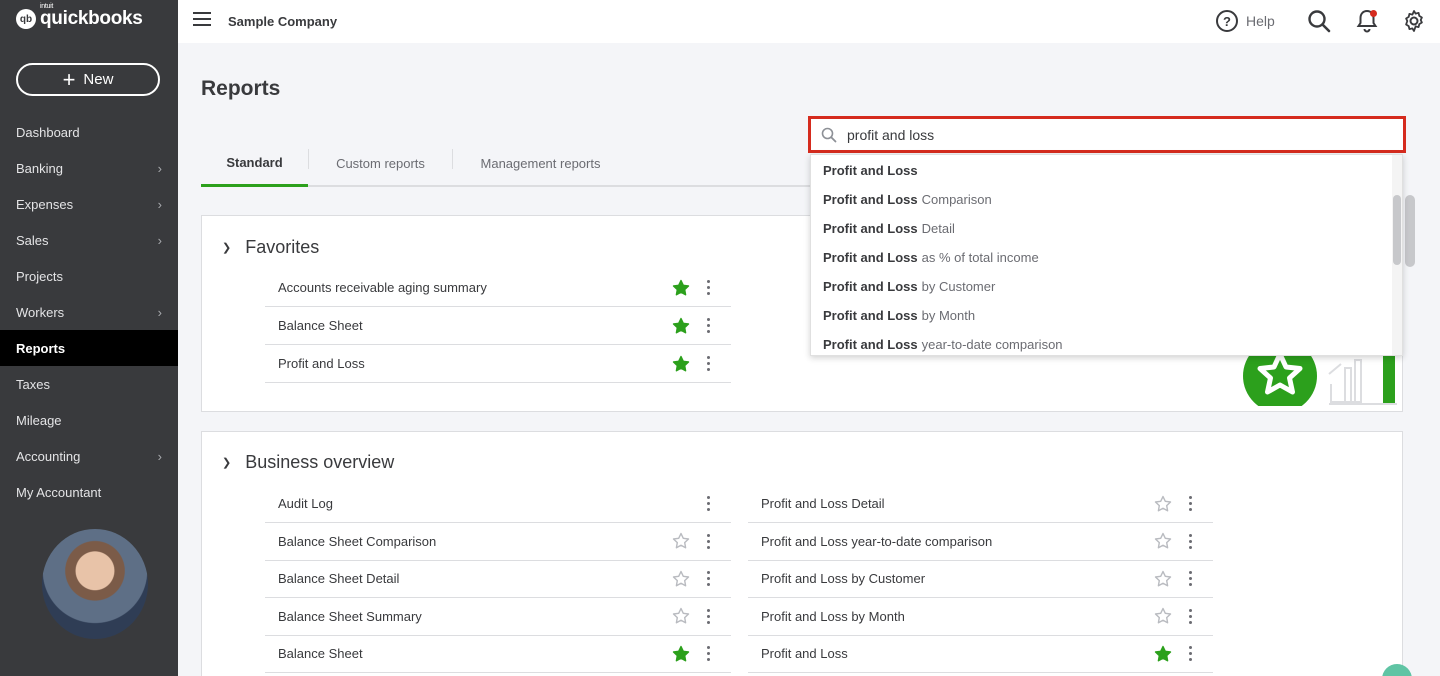  I want to click on report-link: Profit and Loss by Customer, so click(950, 578).